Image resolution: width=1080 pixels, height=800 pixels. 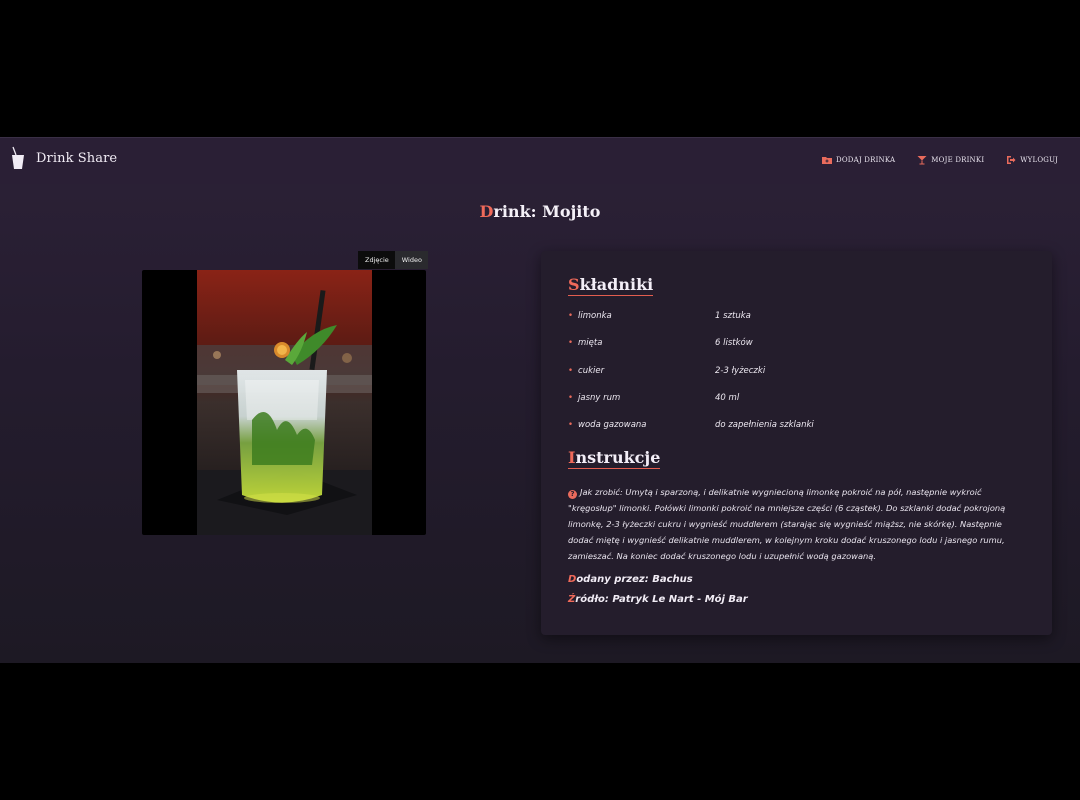 I want to click on page-title-initial: D, so click(x=486, y=211).